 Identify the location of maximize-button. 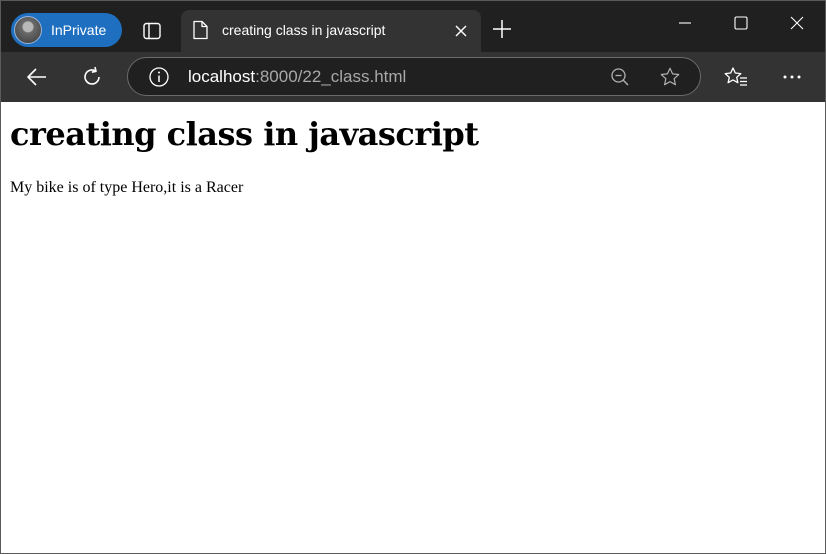
(741, 23).